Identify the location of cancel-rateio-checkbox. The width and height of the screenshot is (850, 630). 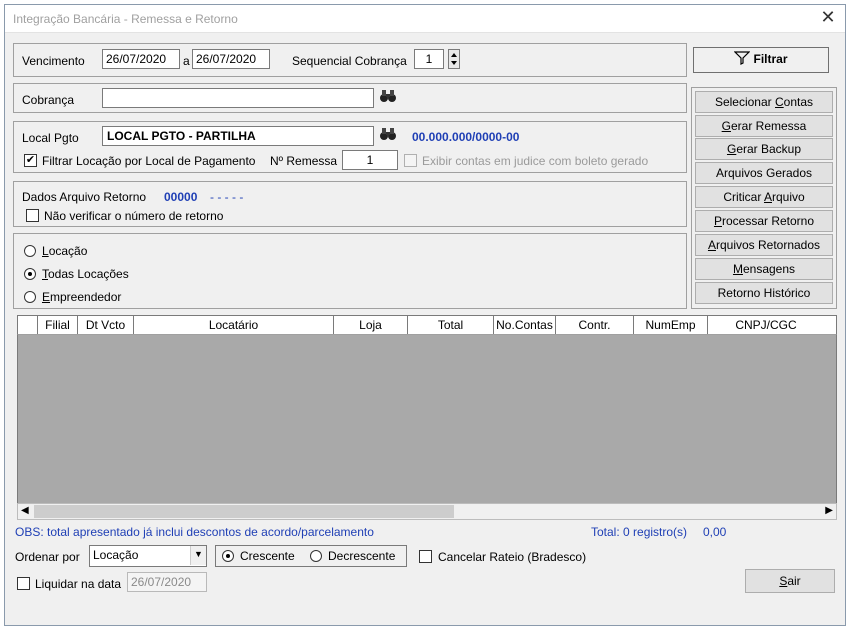
(425, 556).